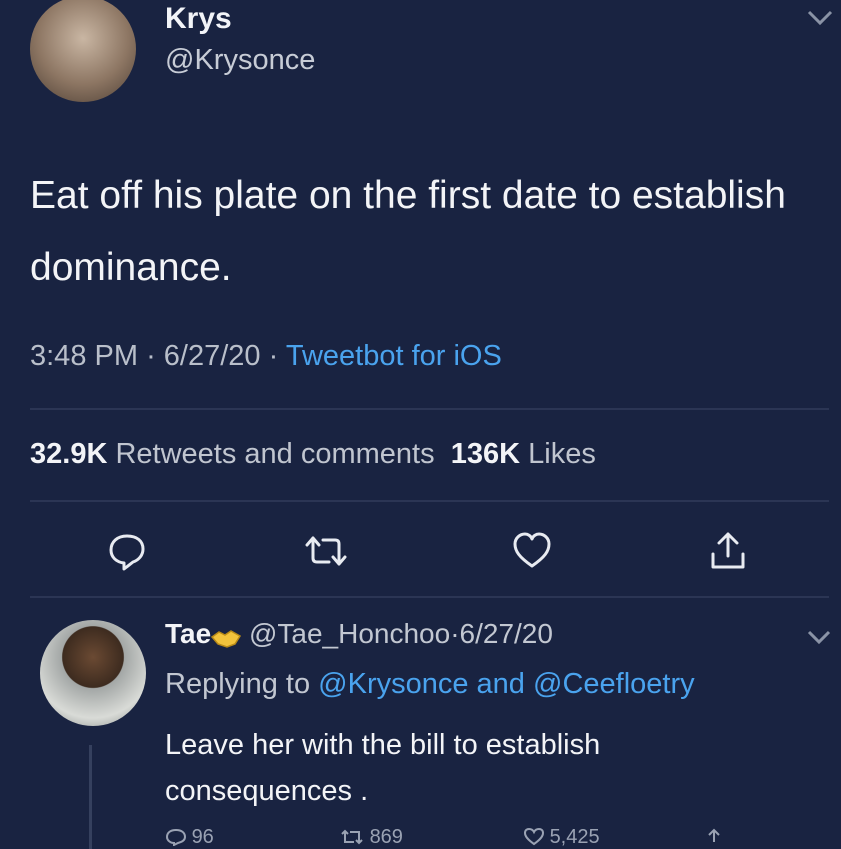  What do you see at coordinates (274, 454) in the screenshot?
I see `retweets-label: Retweets and comments` at bounding box center [274, 454].